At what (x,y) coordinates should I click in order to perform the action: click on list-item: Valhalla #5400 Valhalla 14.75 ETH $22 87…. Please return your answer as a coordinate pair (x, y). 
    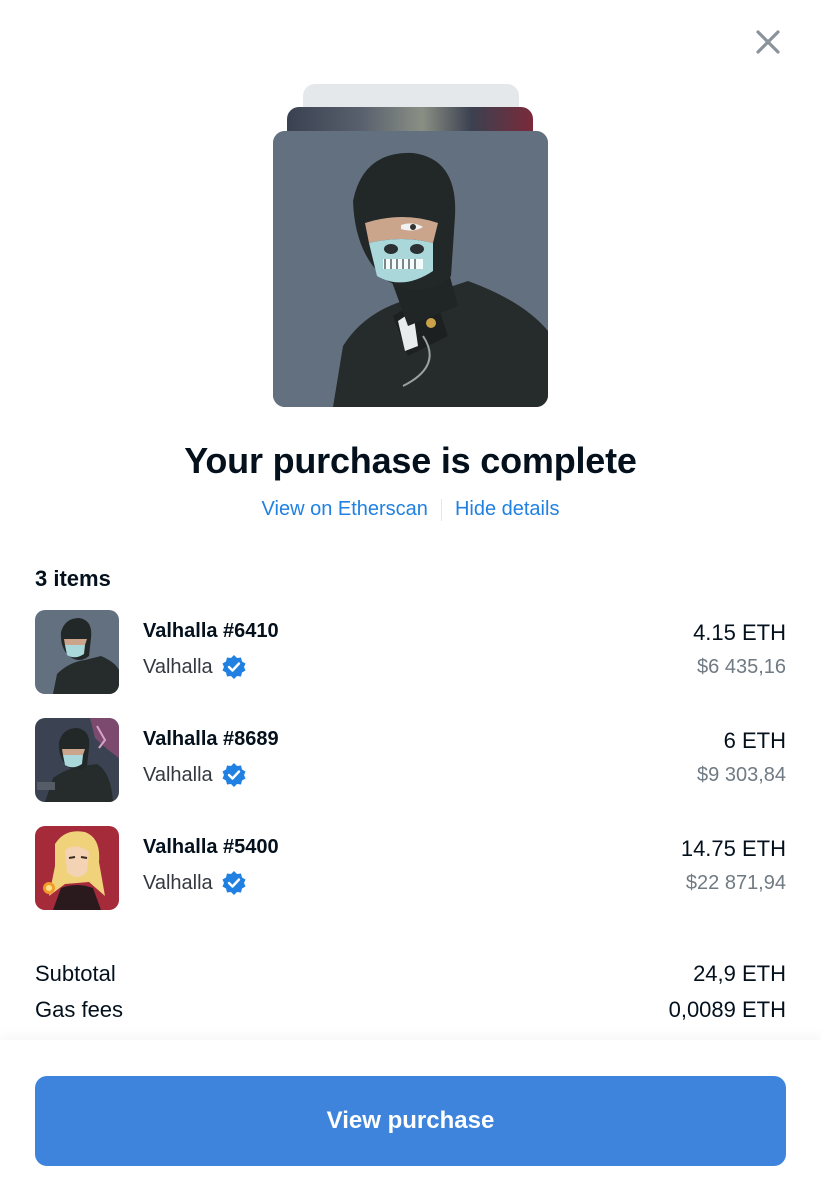
    Looking at the image, I should click on (410, 868).